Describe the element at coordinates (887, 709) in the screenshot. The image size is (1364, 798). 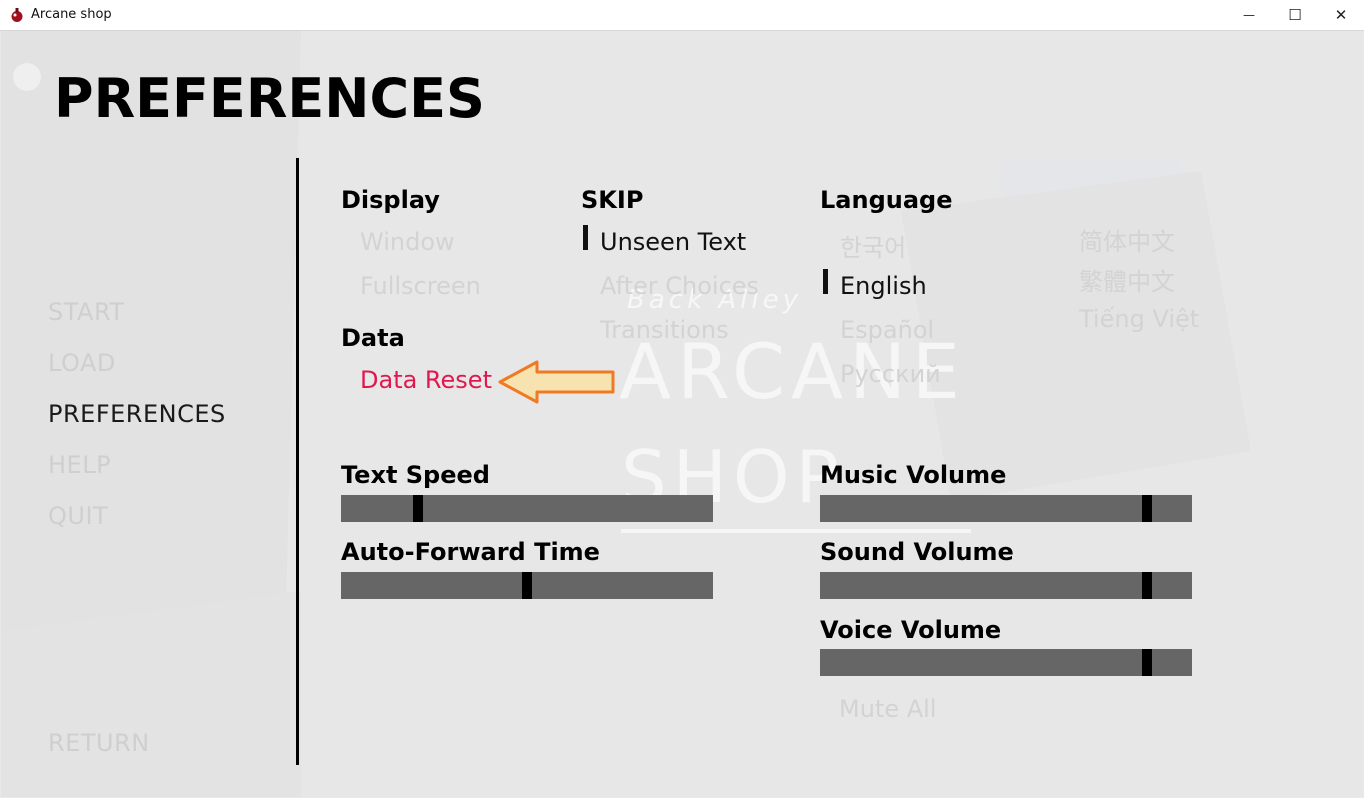
I see `mute-all-button: Mute All` at that location.